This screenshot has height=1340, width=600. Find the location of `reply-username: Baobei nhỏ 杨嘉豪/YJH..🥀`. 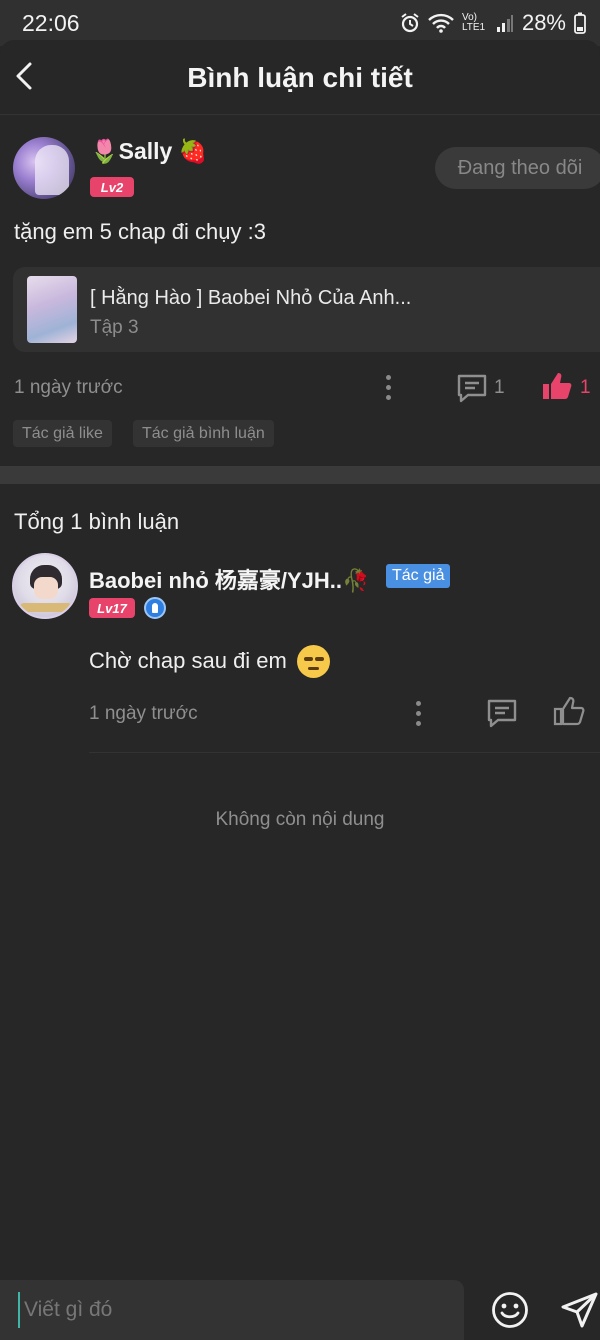

reply-username: Baobei nhỏ 杨嘉豪/YJH..🥀 is located at coordinates (229, 579).